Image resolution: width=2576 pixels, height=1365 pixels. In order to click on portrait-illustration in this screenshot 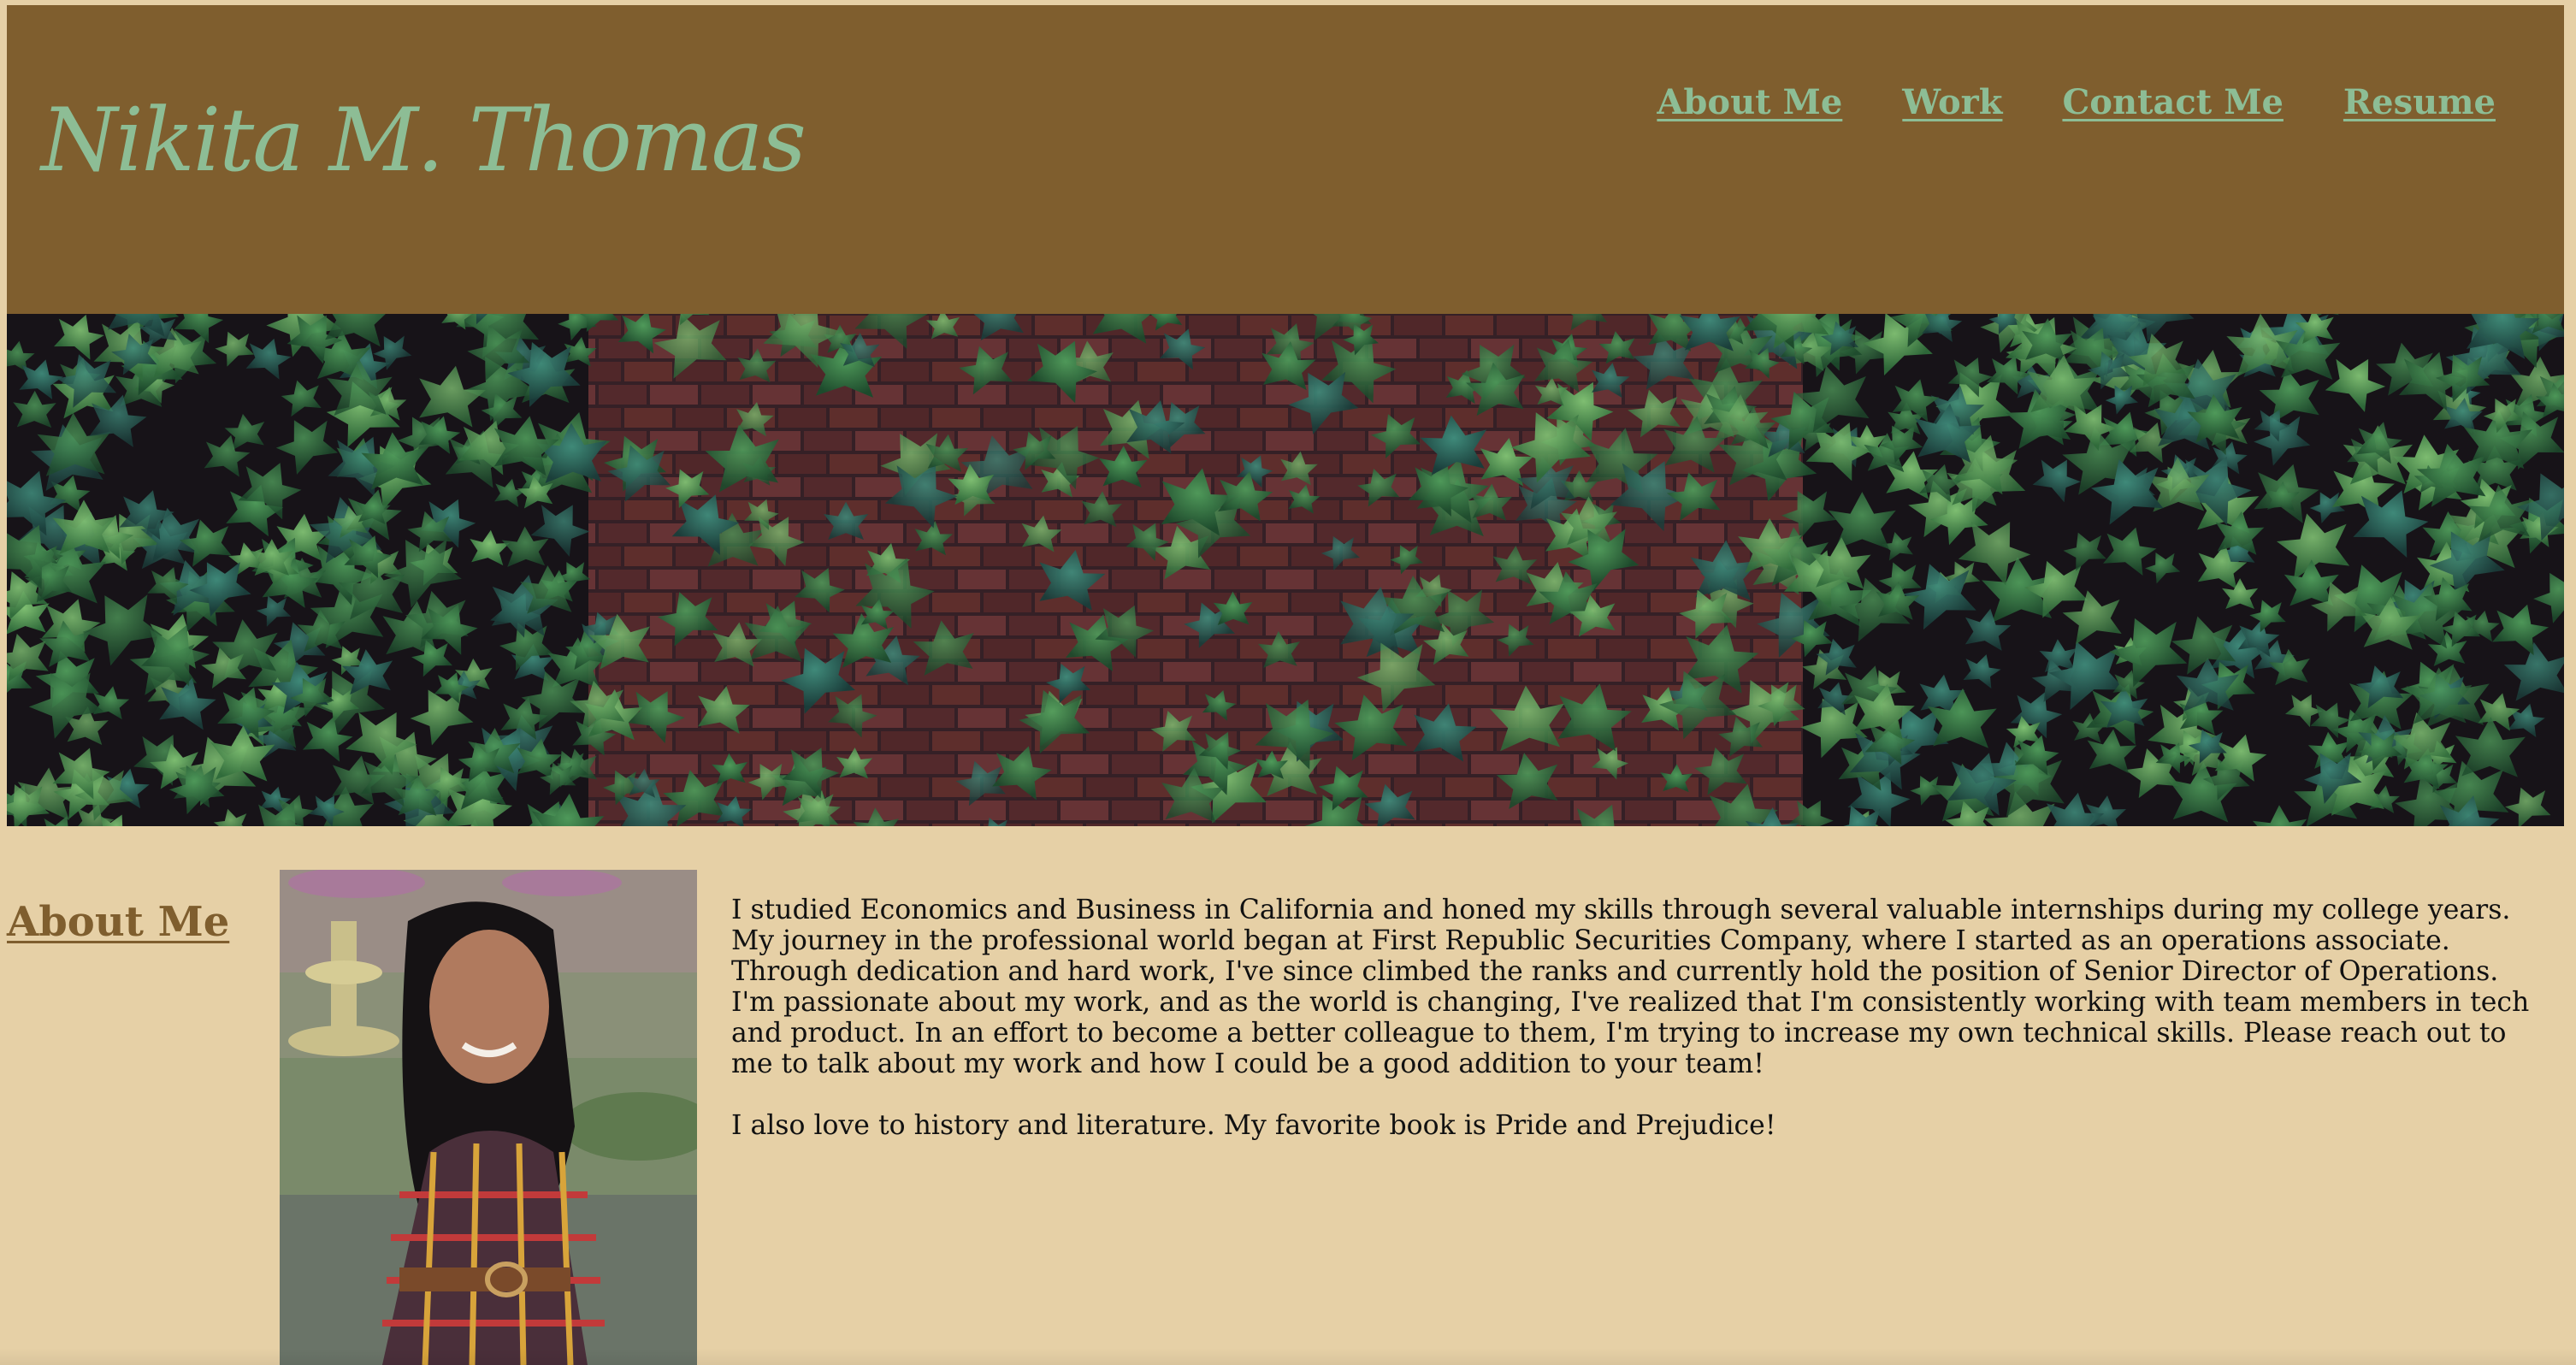, I will do `click(488, 1117)`.